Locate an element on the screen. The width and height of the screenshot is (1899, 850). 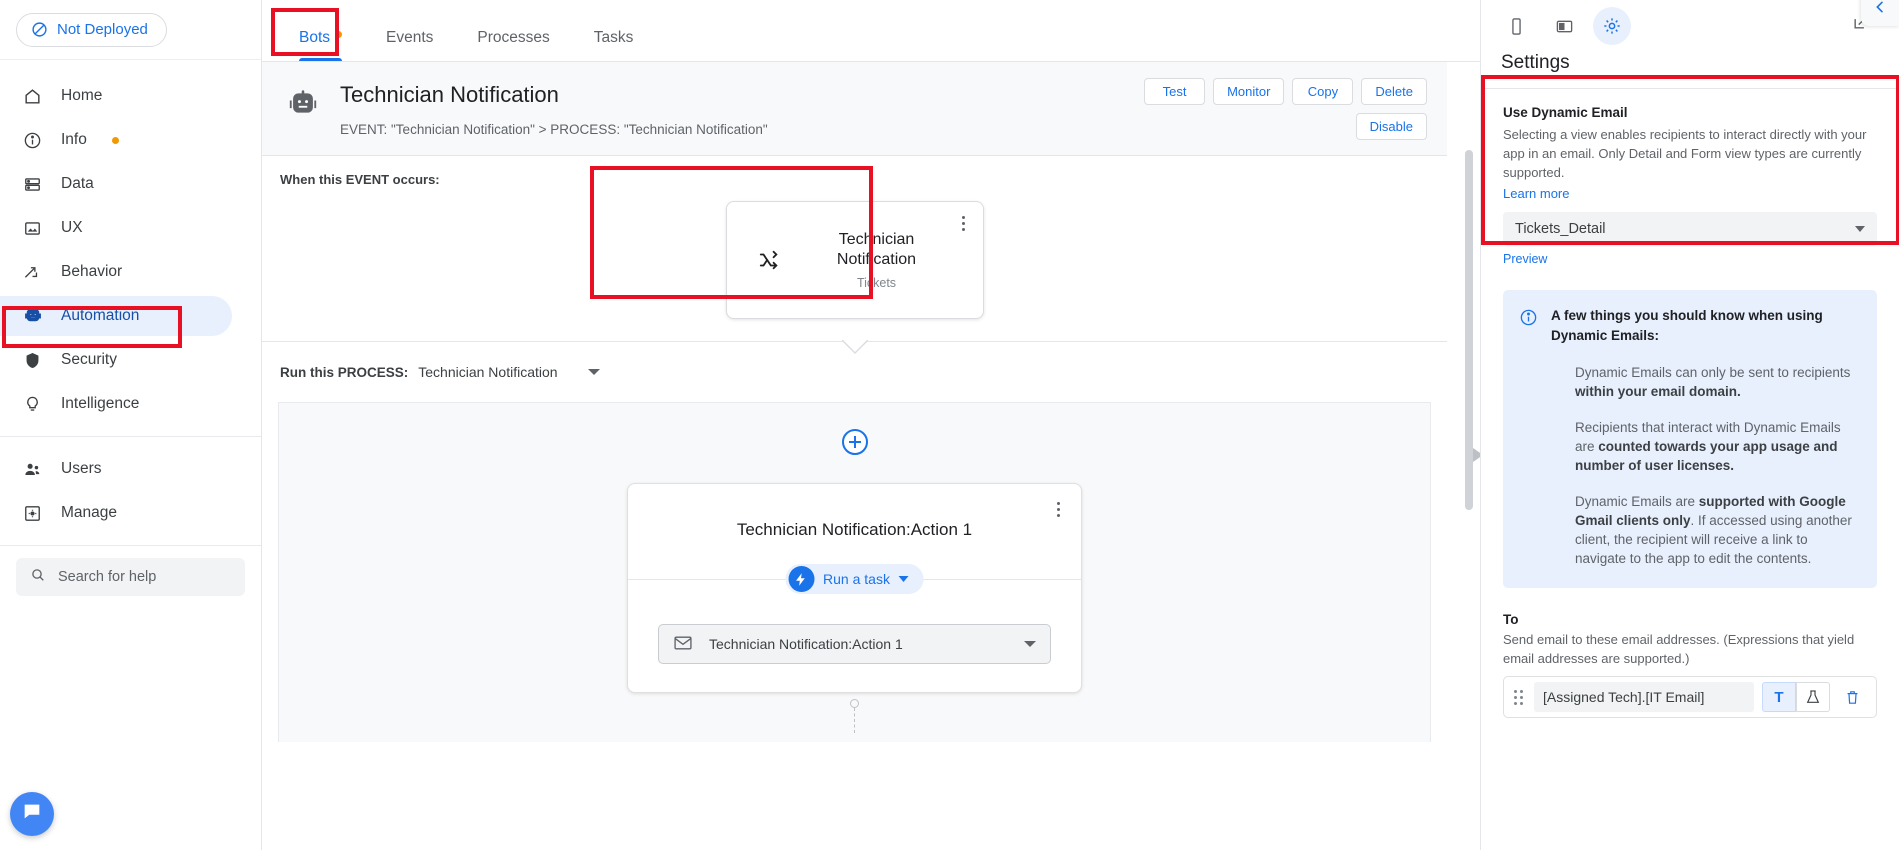
phone-preview-icon is located at coordinates (1516, 26).